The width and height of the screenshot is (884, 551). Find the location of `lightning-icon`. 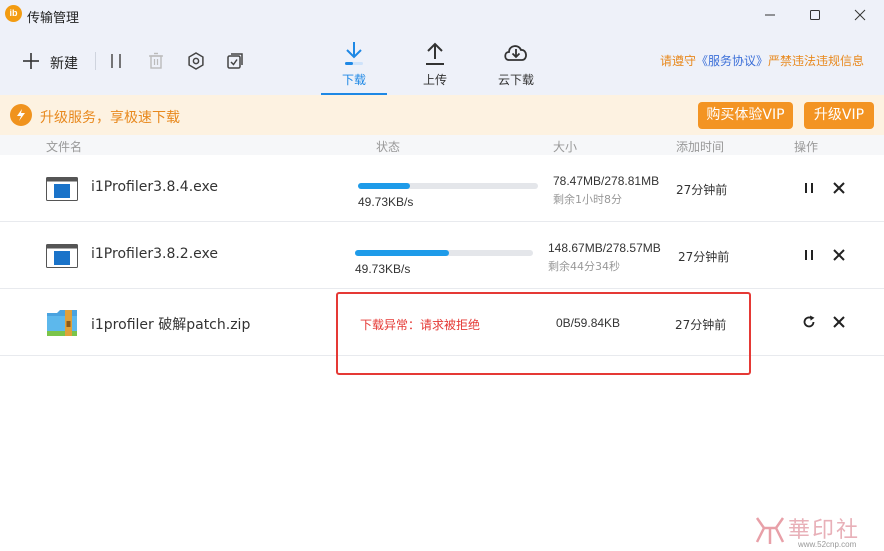

lightning-icon is located at coordinates (21, 115).